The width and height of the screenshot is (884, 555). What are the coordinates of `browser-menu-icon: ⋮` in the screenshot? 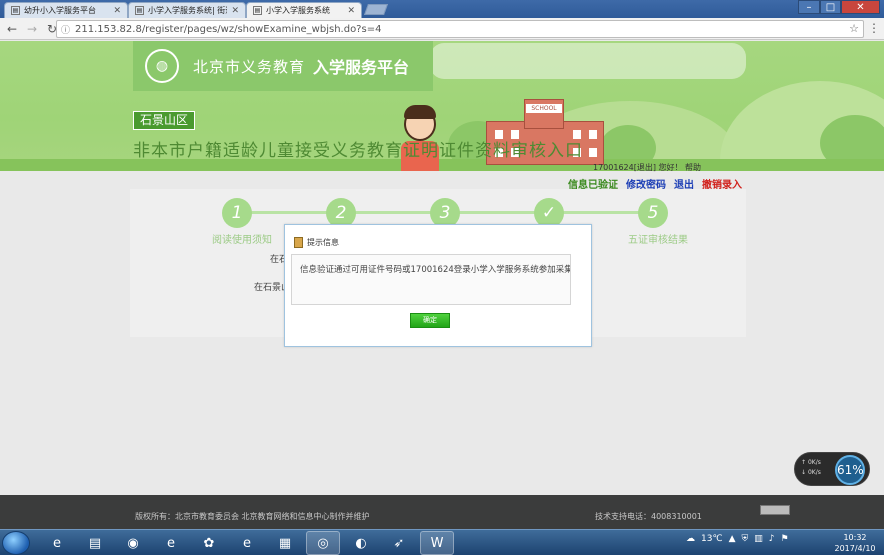 It's located at (874, 28).